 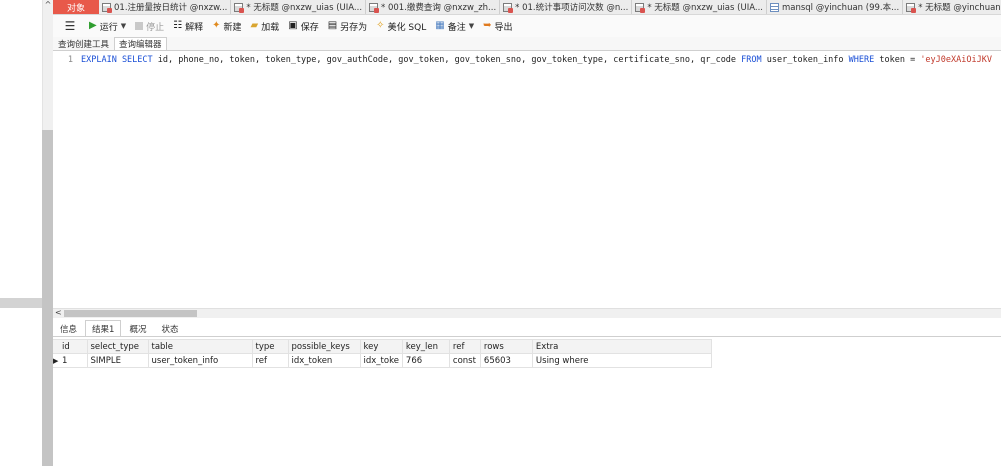 What do you see at coordinates (21, 303) in the screenshot?
I see `left-panel-splitter` at bounding box center [21, 303].